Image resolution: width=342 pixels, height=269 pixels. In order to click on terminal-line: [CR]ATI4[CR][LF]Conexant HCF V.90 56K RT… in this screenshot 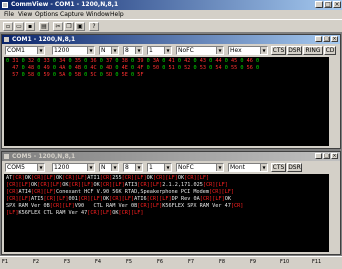, I will do `click(120, 192)`.